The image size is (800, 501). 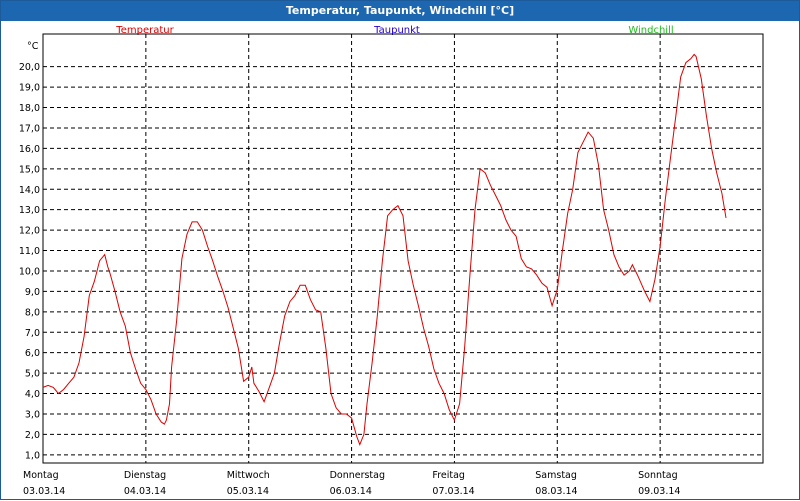 What do you see at coordinates (44, 491) in the screenshot?
I see `x-day-date: 03.03.14` at bounding box center [44, 491].